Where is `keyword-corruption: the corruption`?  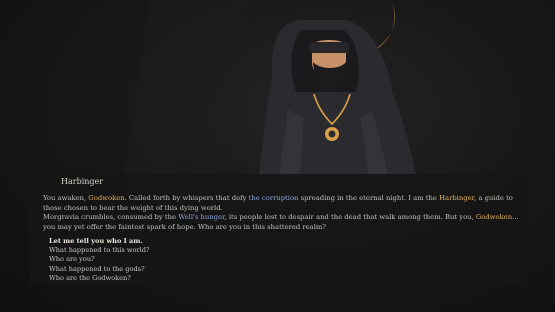 keyword-corruption: the corruption is located at coordinates (274, 198).